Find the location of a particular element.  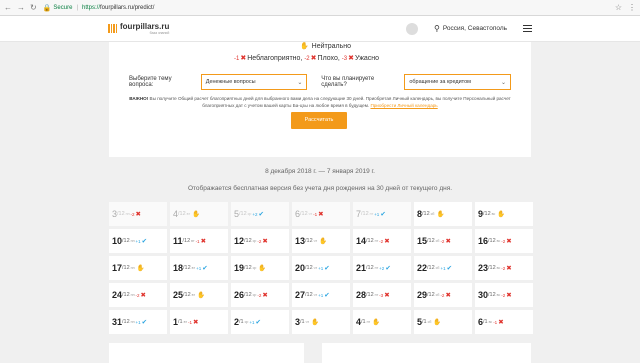

topic-select: Денежные вопросы ⌄ is located at coordinates (254, 82).